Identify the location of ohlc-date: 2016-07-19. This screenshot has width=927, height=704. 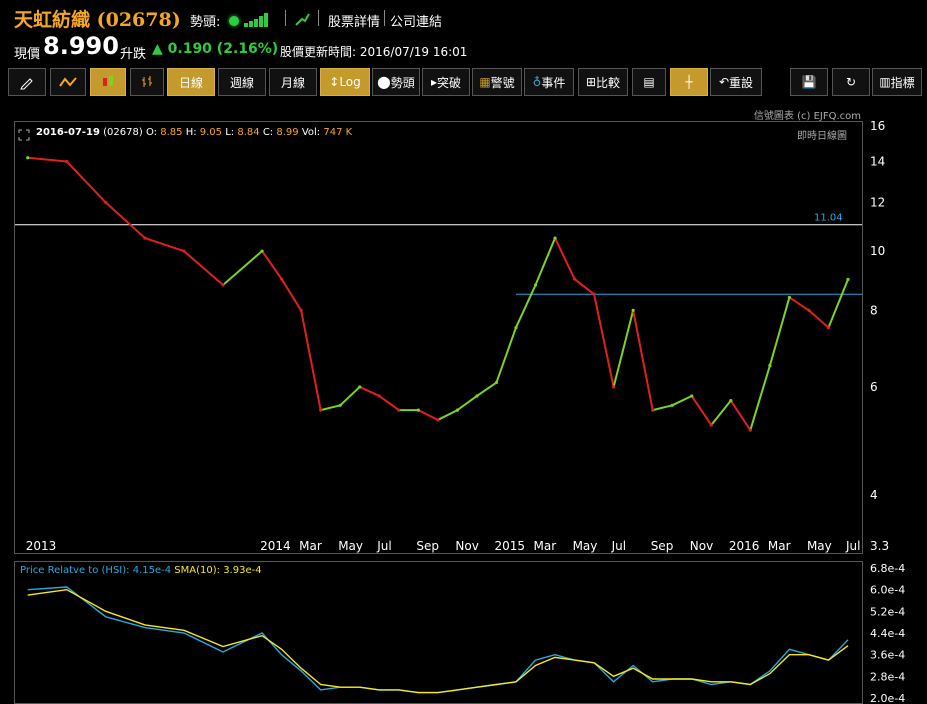
(68, 132).